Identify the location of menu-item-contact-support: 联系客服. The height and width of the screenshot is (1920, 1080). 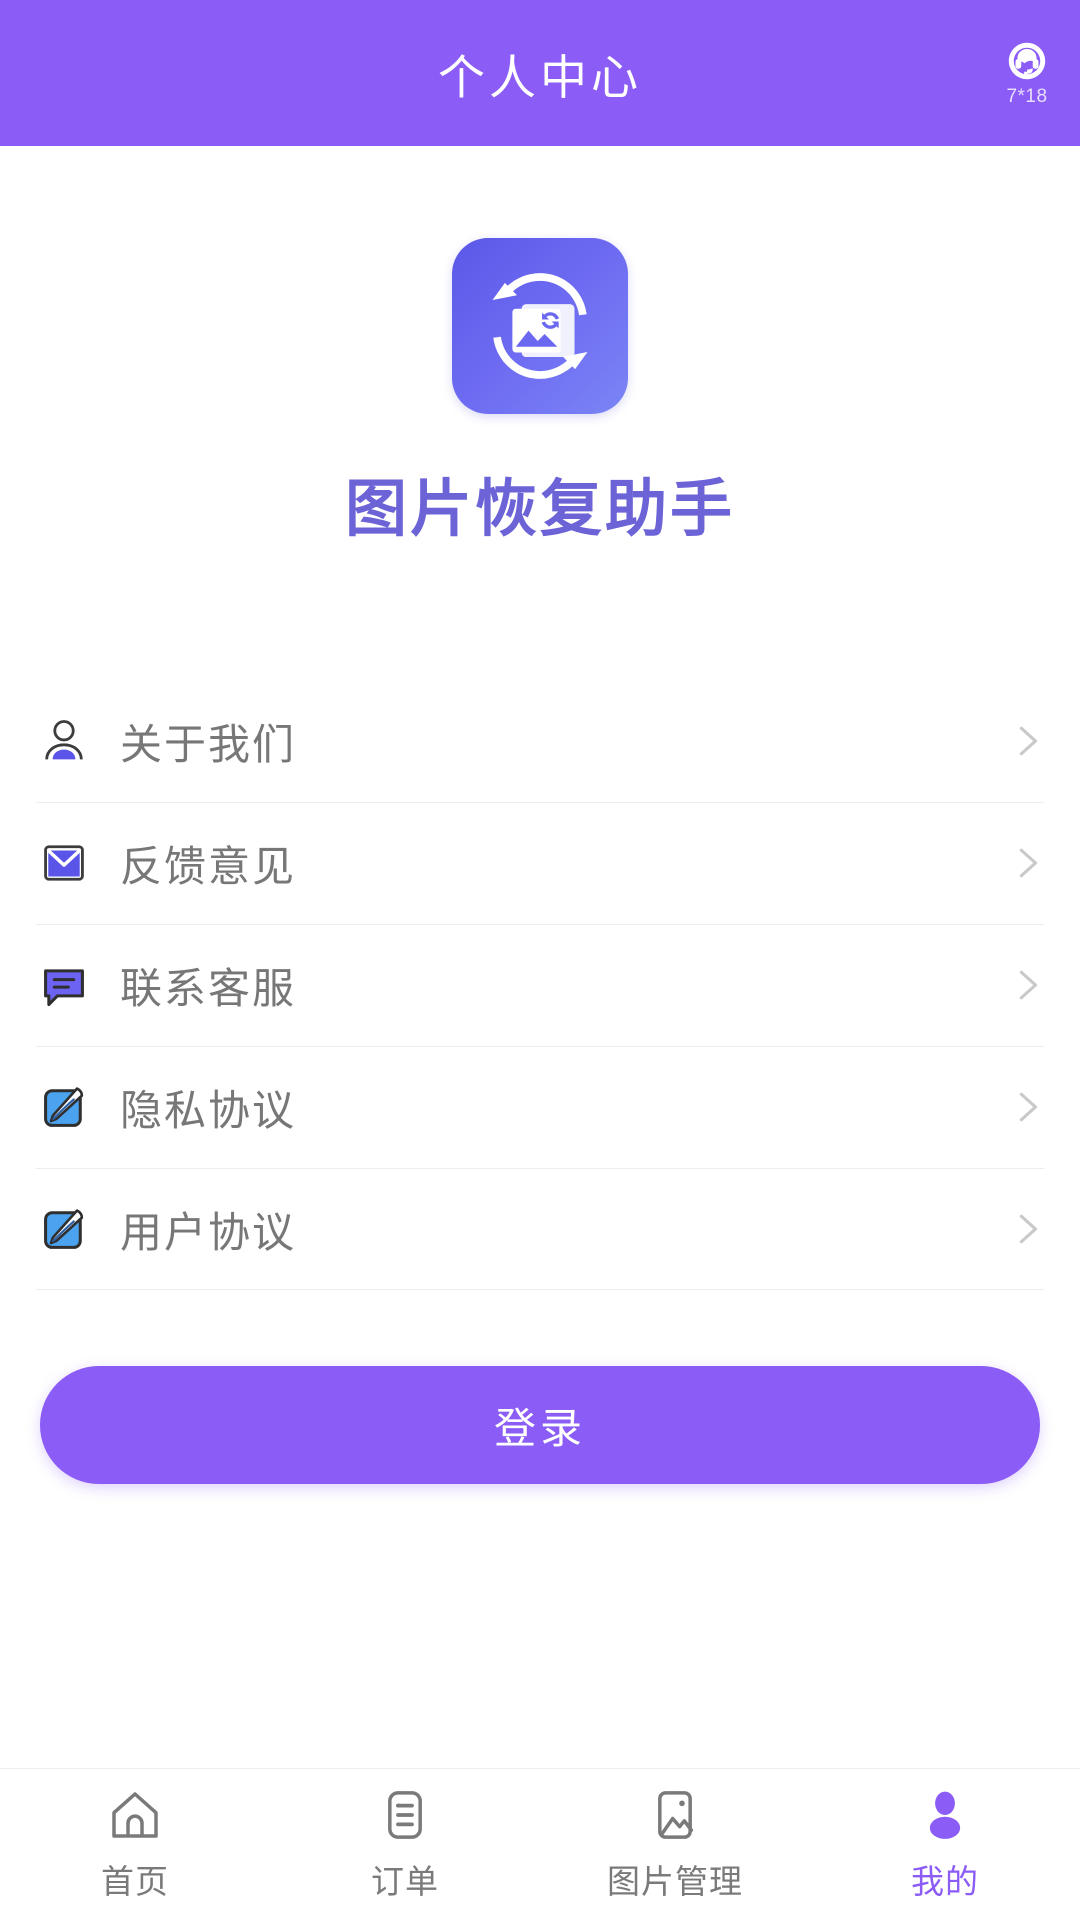
(540, 985).